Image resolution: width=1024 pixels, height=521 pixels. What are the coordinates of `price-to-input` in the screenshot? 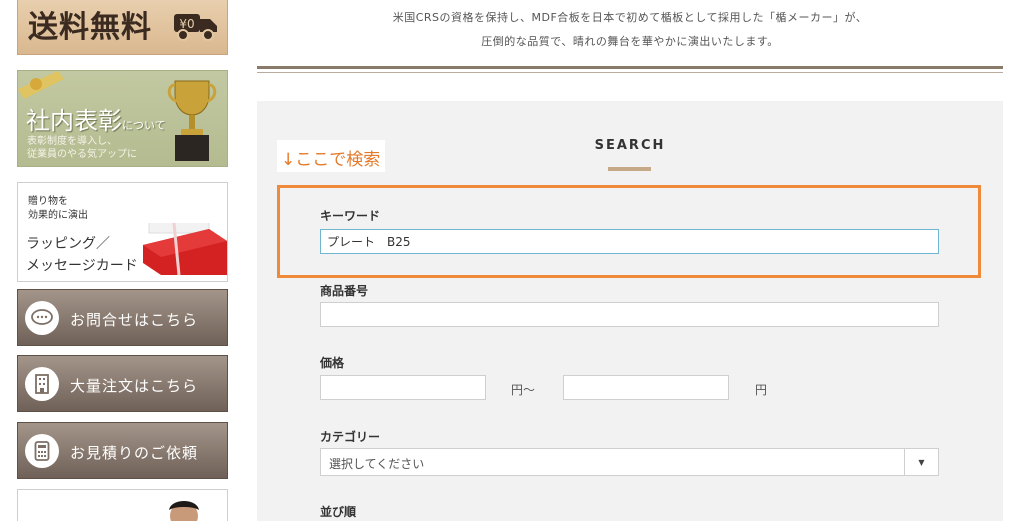 It's located at (646, 387).